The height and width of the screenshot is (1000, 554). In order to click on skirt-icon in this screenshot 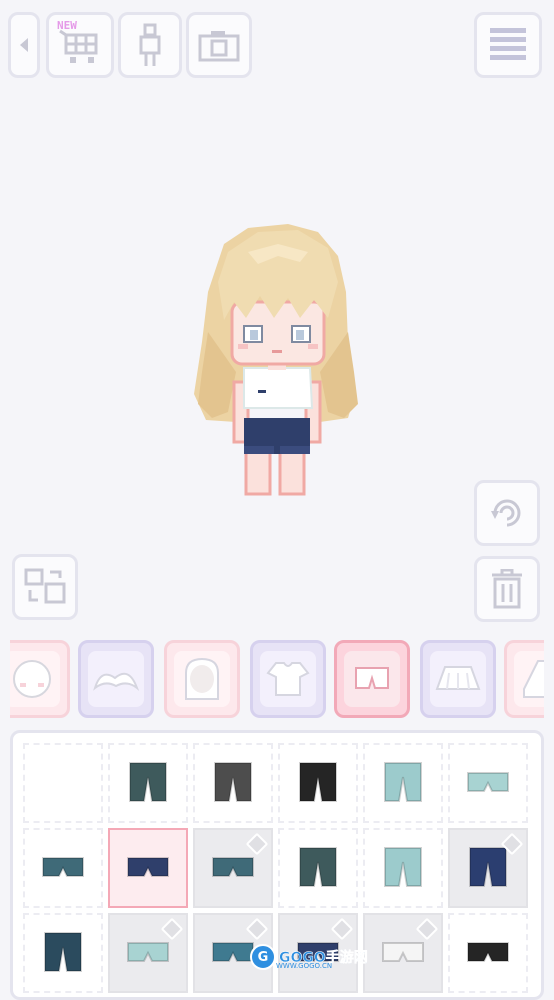, I will do `click(458, 678)`.